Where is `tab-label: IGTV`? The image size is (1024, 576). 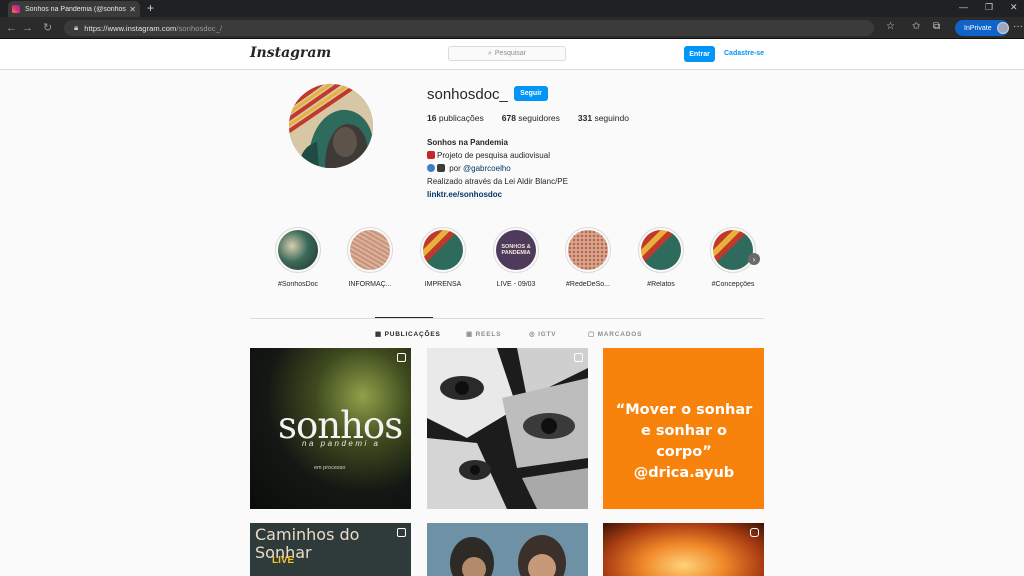 tab-label: IGTV is located at coordinates (547, 334).